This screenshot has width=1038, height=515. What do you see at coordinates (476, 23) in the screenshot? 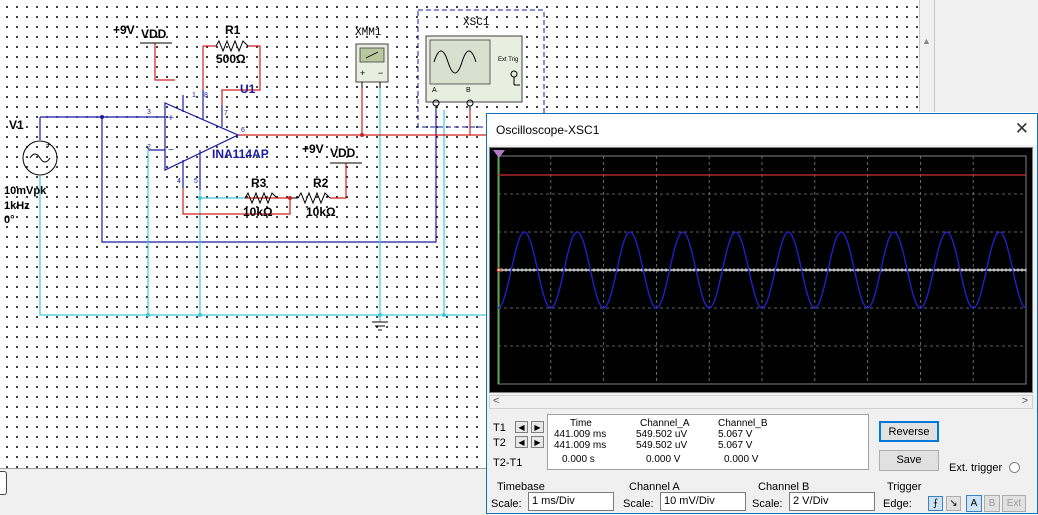
I see `xsc1-name-label: XSC1` at bounding box center [476, 23].